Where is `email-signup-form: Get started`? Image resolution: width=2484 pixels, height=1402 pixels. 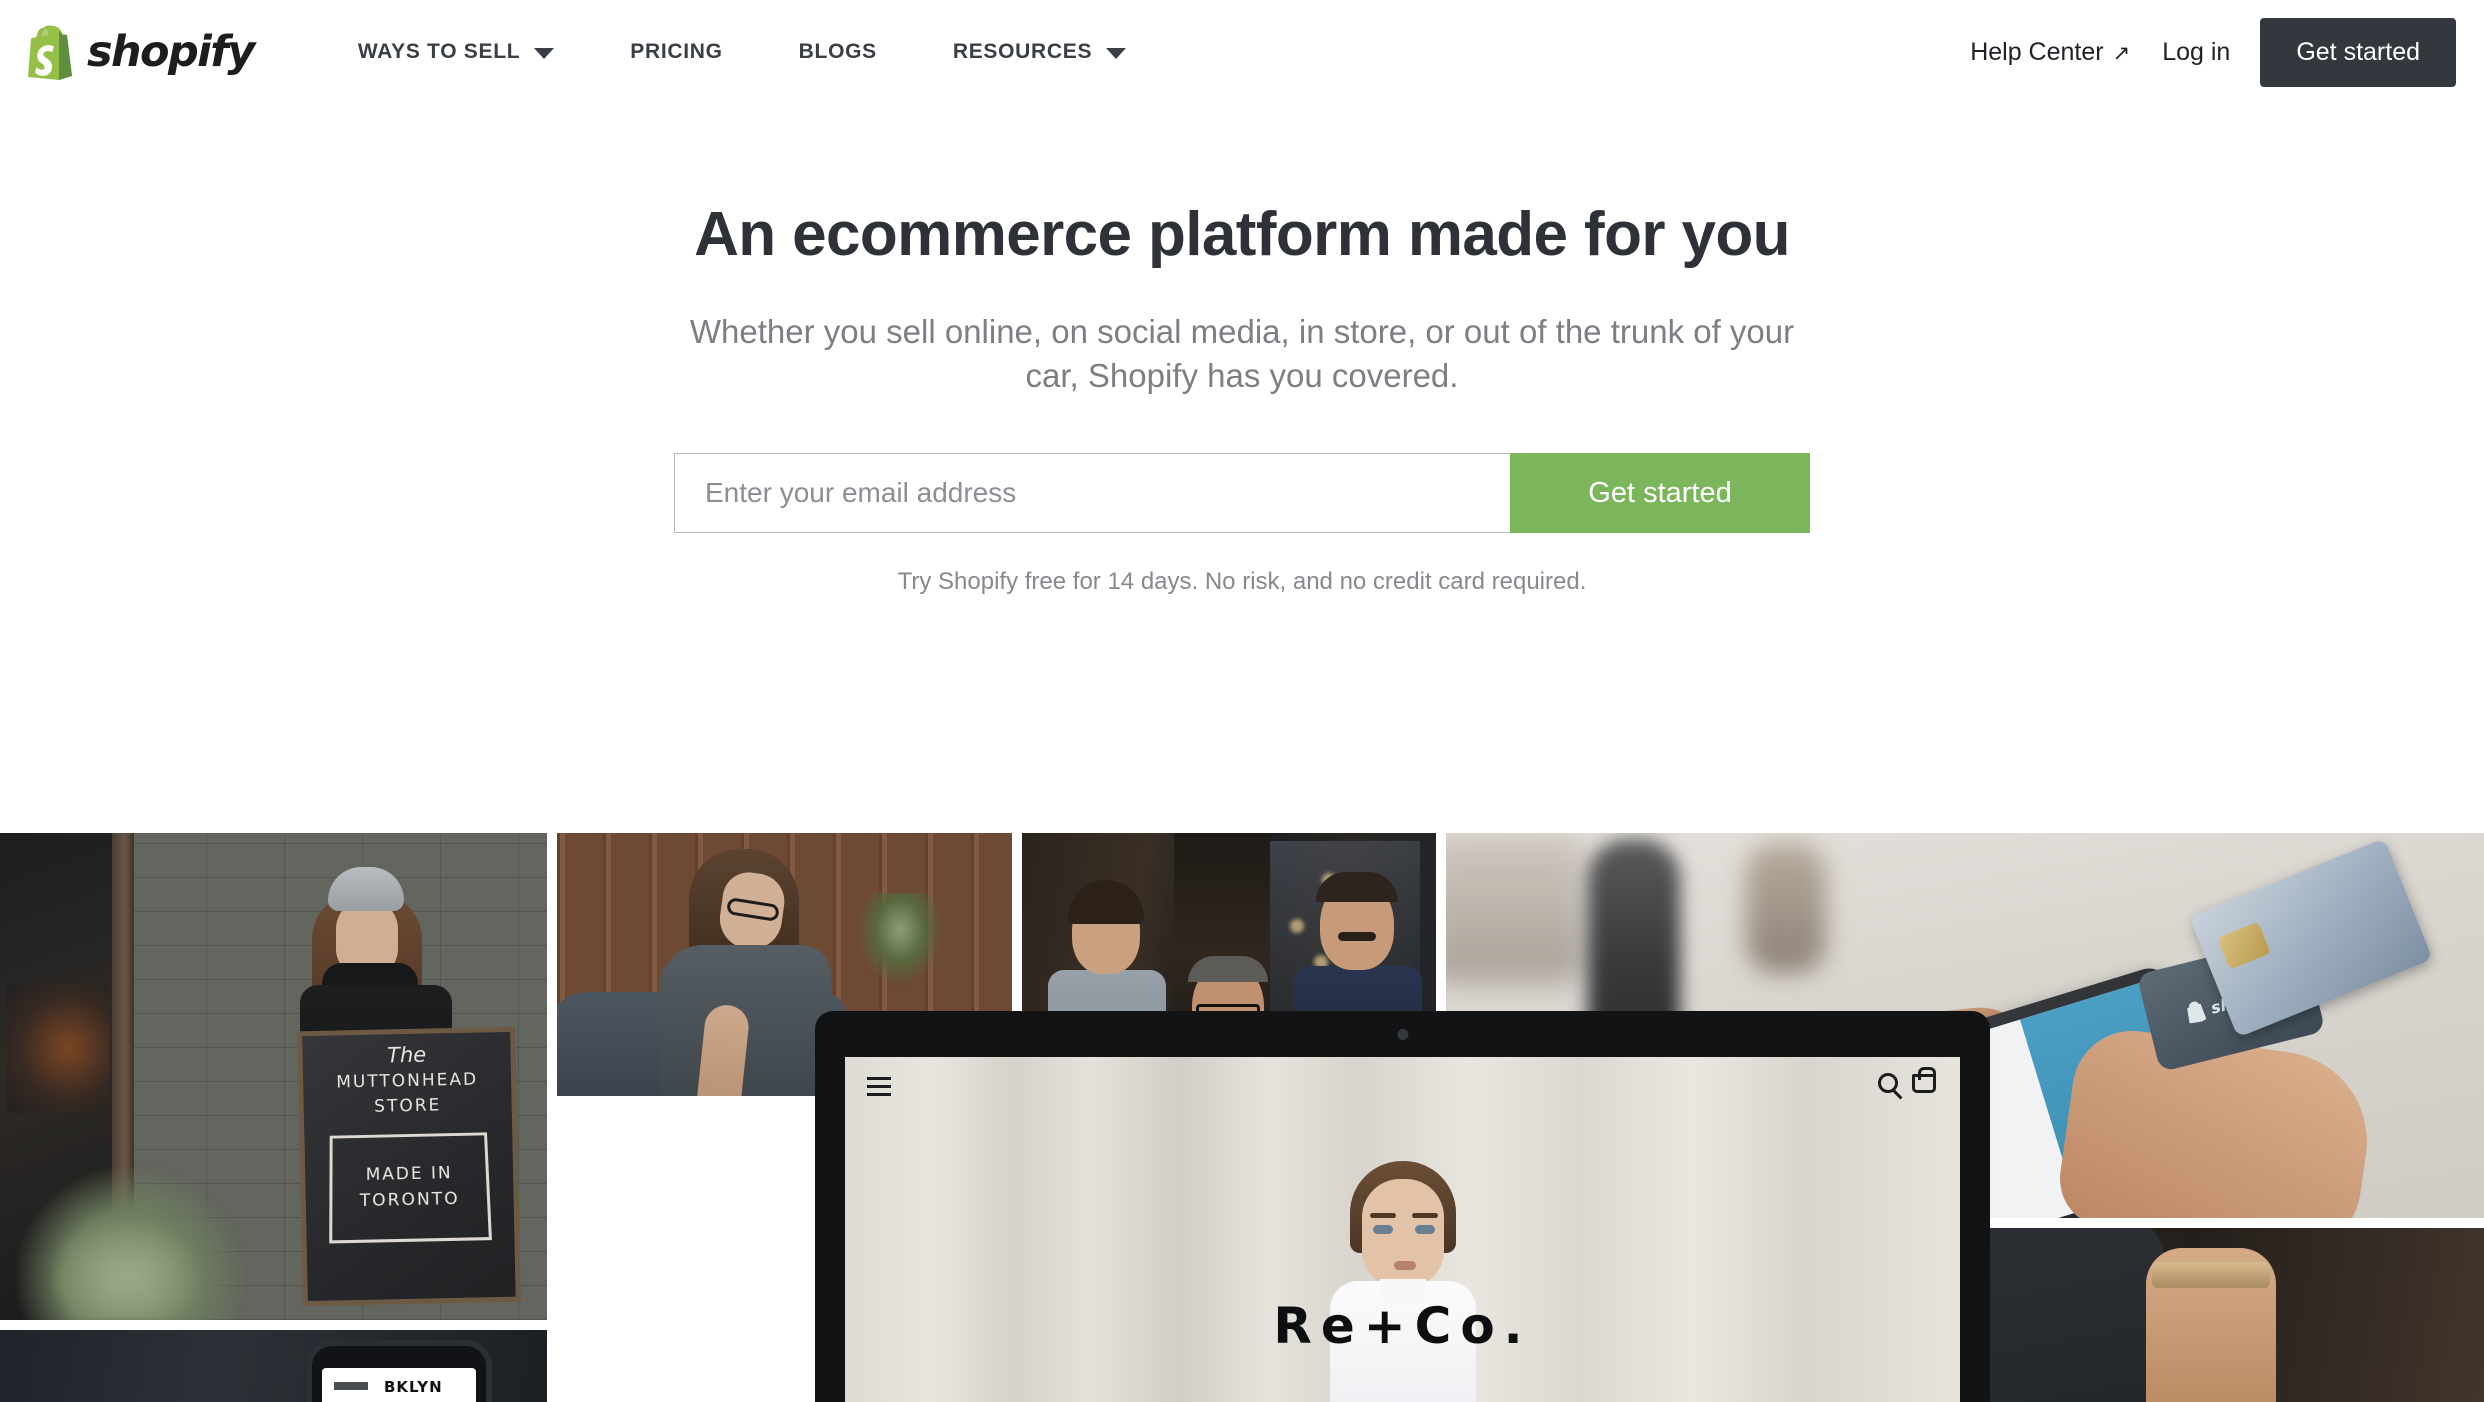
email-signup-form: Get started is located at coordinates (1242, 493).